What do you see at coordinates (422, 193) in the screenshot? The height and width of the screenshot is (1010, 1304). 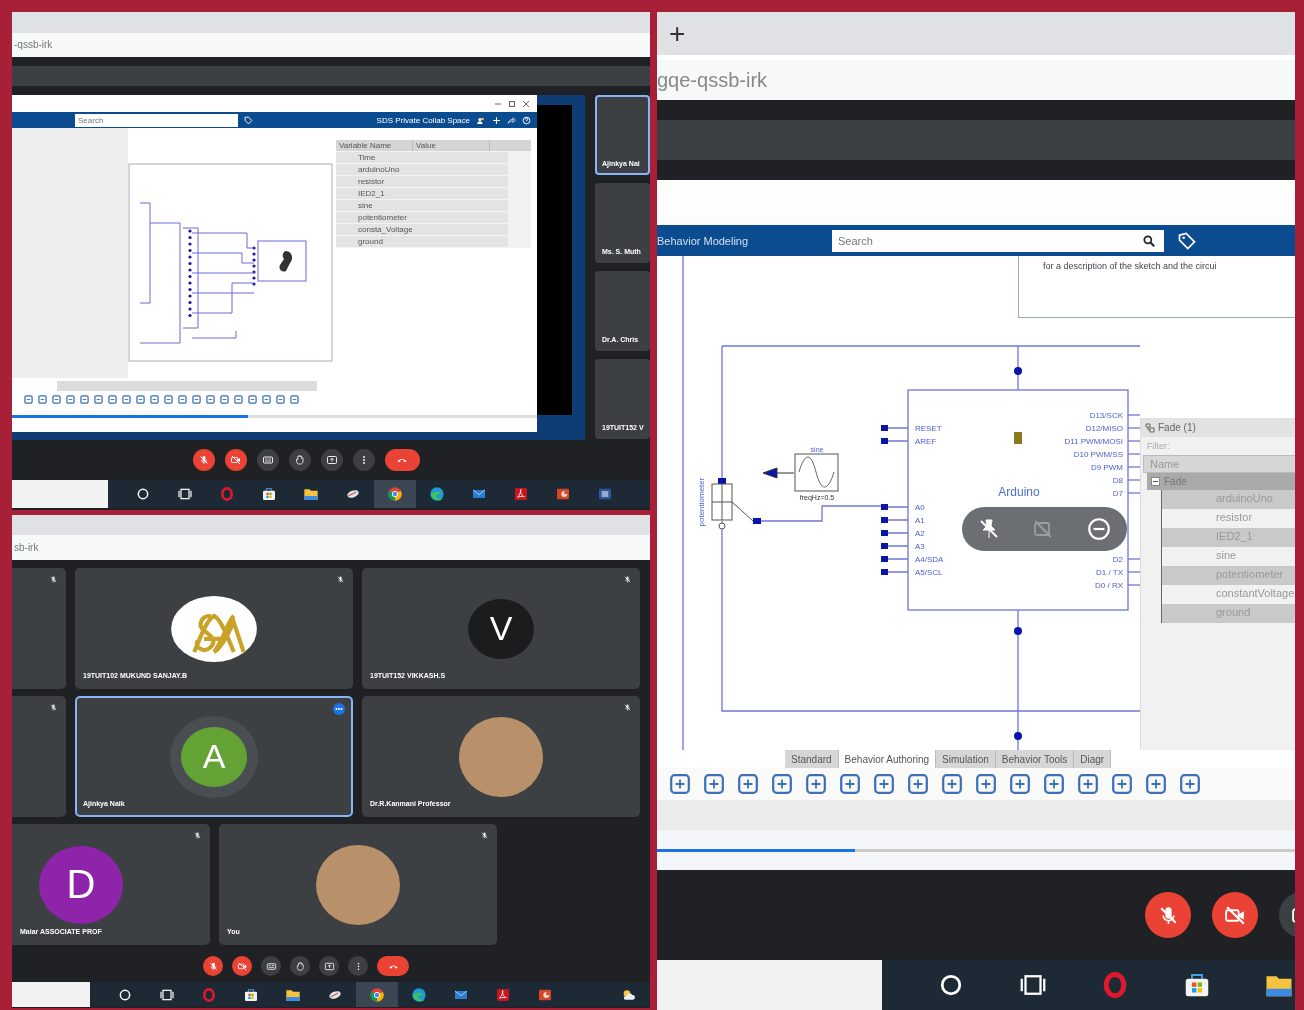 I see `tree-item: IED2_1` at bounding box center [422, 193].